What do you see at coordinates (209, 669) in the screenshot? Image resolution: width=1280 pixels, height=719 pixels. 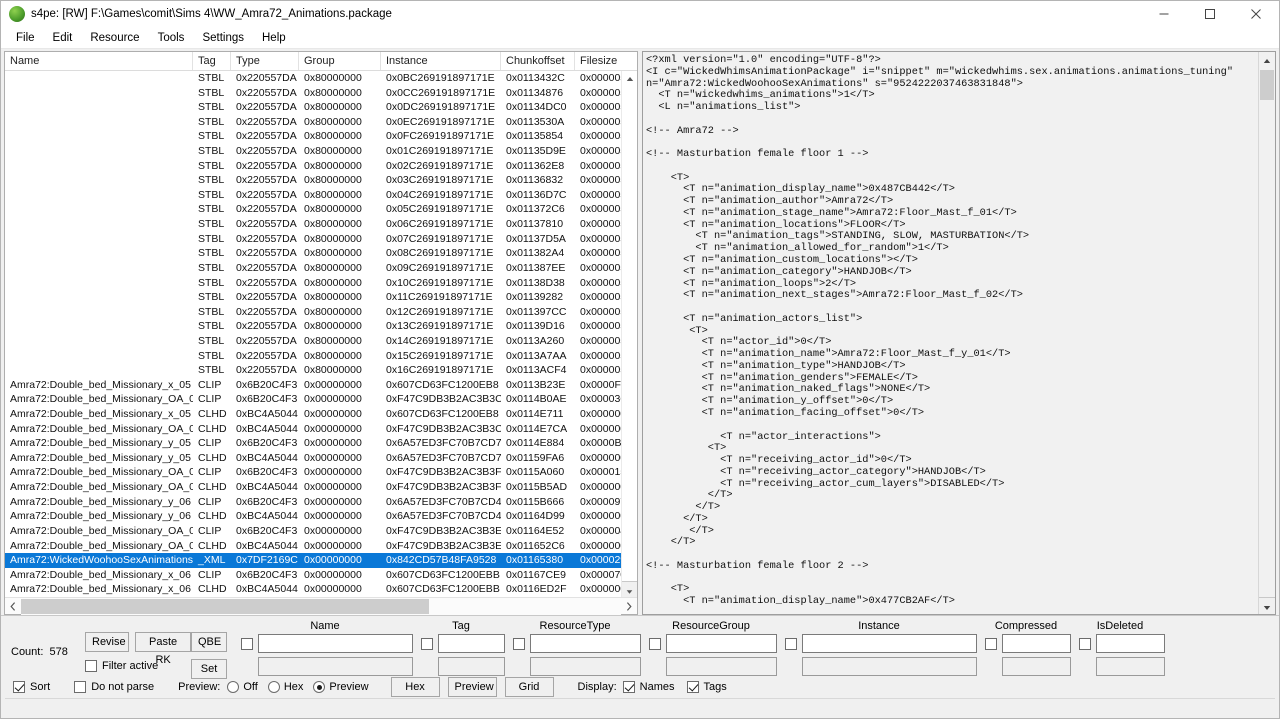 I see `set-button: Set` at bounding box center [209, 669].